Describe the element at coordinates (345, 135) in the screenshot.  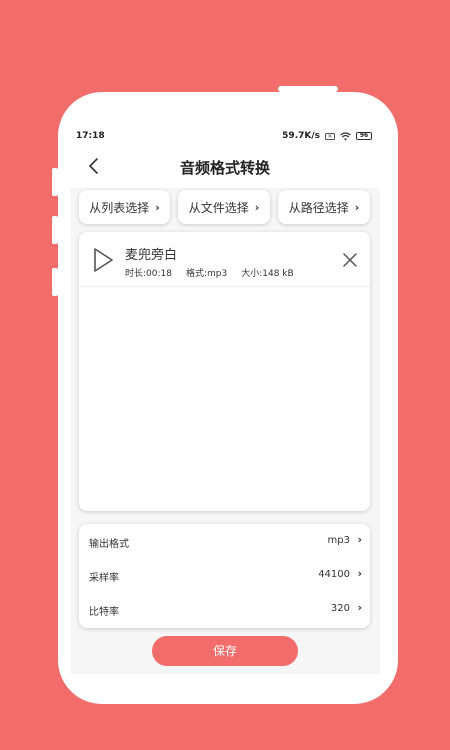
I see `wifi-icon` at that location.